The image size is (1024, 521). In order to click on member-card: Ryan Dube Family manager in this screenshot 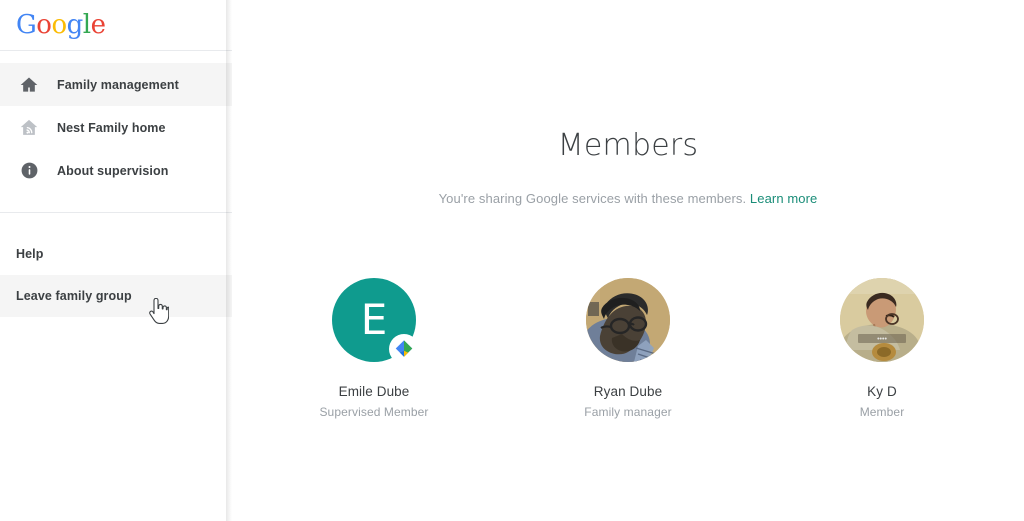, I will do `click(628, 348)`.